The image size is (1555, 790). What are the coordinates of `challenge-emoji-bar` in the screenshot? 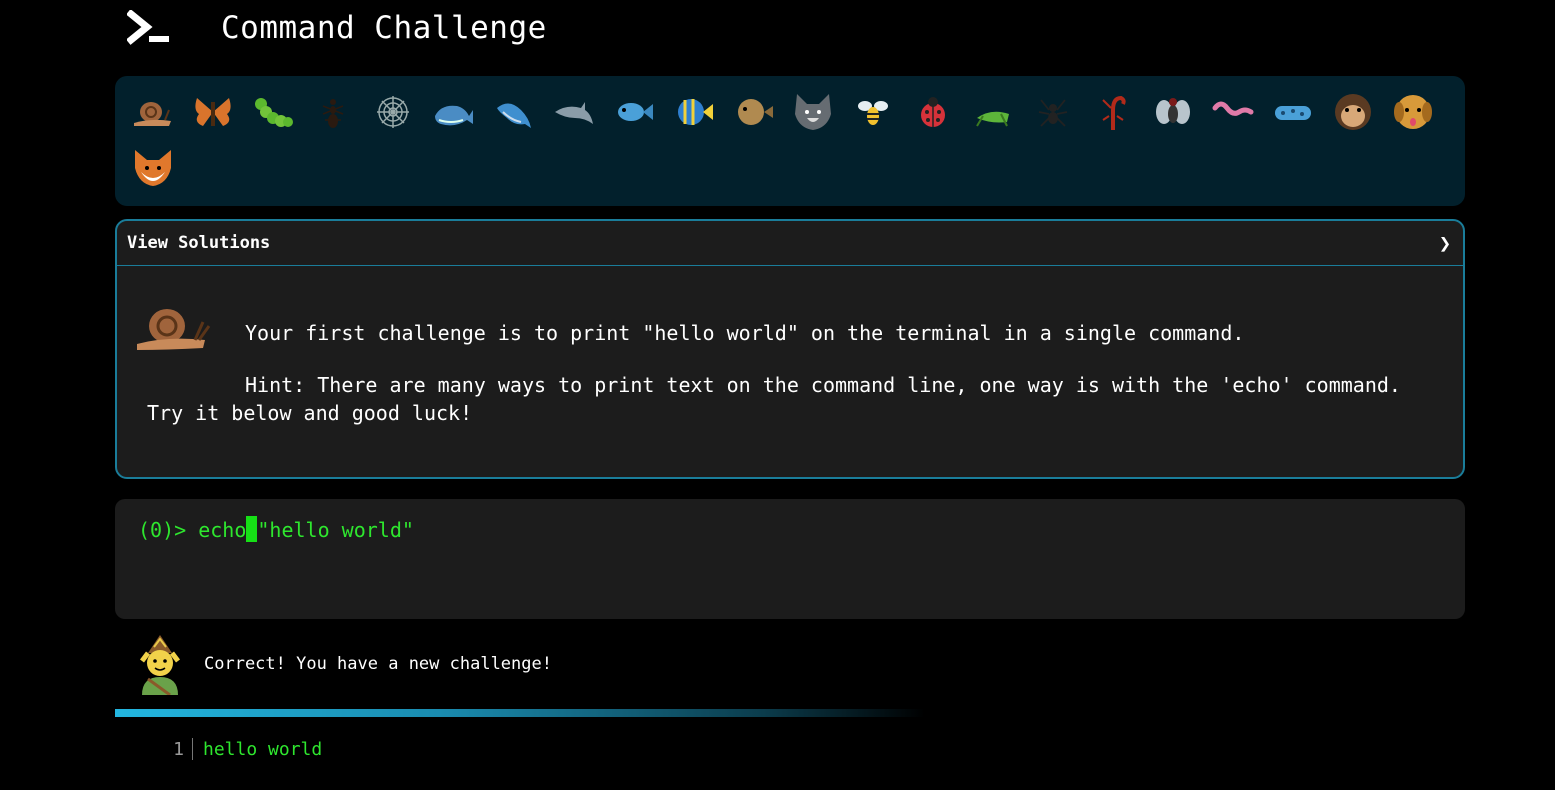 It's located at (790, 141).